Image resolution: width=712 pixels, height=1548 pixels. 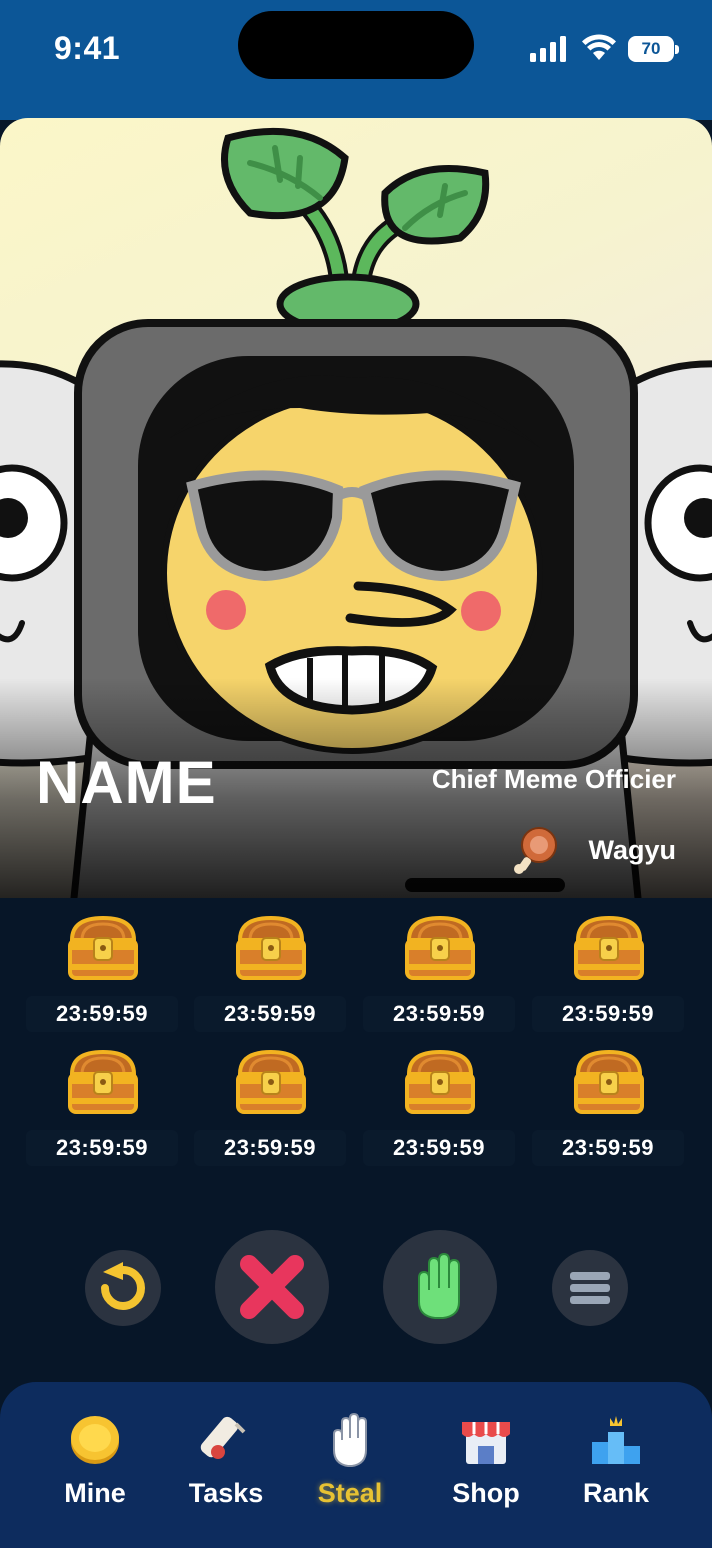 What do you see at coordinates (356, 45) in the screenshot?
I see `dynamic-island` at bounding box center [356, 45].